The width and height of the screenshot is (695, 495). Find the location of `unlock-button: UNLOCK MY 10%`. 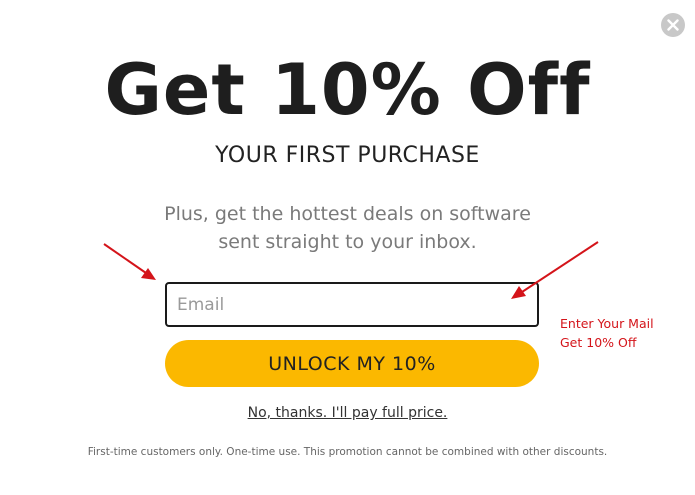

unlock-button: UNLOCK MY 10% is located at coordinates (352, 363).